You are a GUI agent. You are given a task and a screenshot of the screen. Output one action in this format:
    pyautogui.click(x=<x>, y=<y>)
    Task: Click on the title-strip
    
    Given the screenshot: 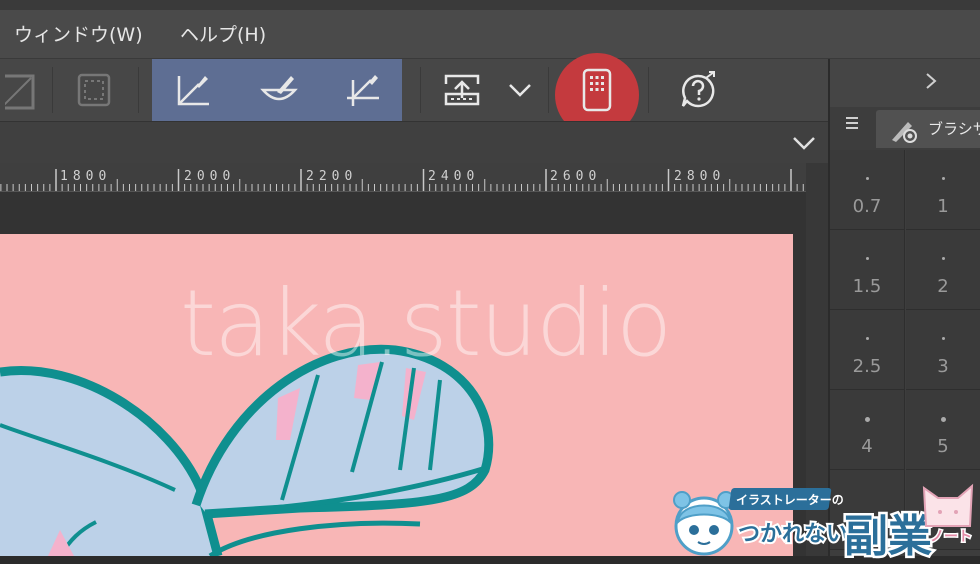 What is the action you would take?
    pyautogui.click(x=490, y=5)
    